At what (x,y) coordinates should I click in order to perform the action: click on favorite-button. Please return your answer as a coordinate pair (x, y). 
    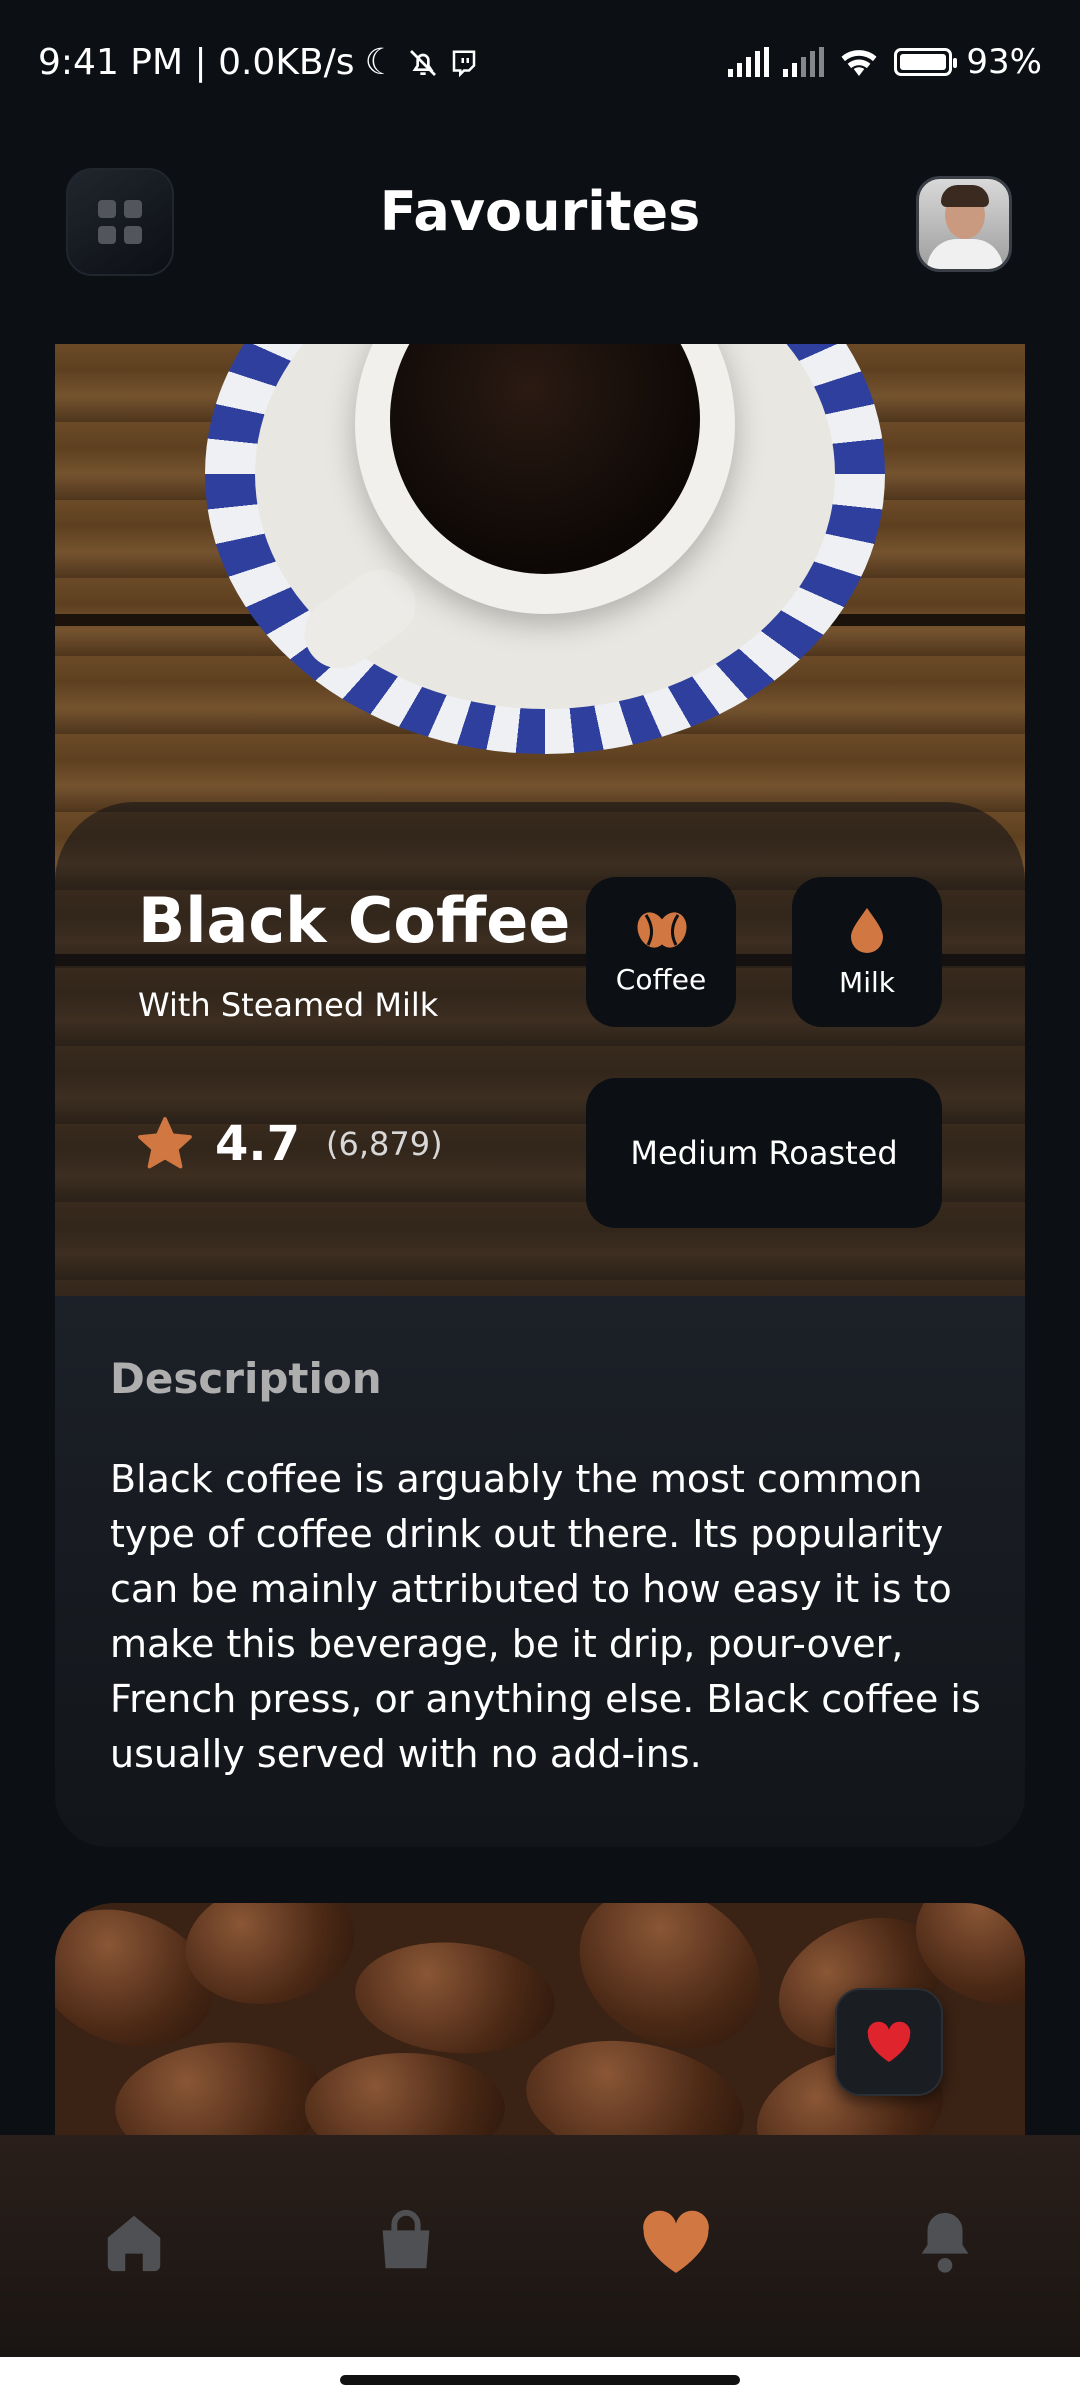
    Looking at the image, I should click on (889, 2042).